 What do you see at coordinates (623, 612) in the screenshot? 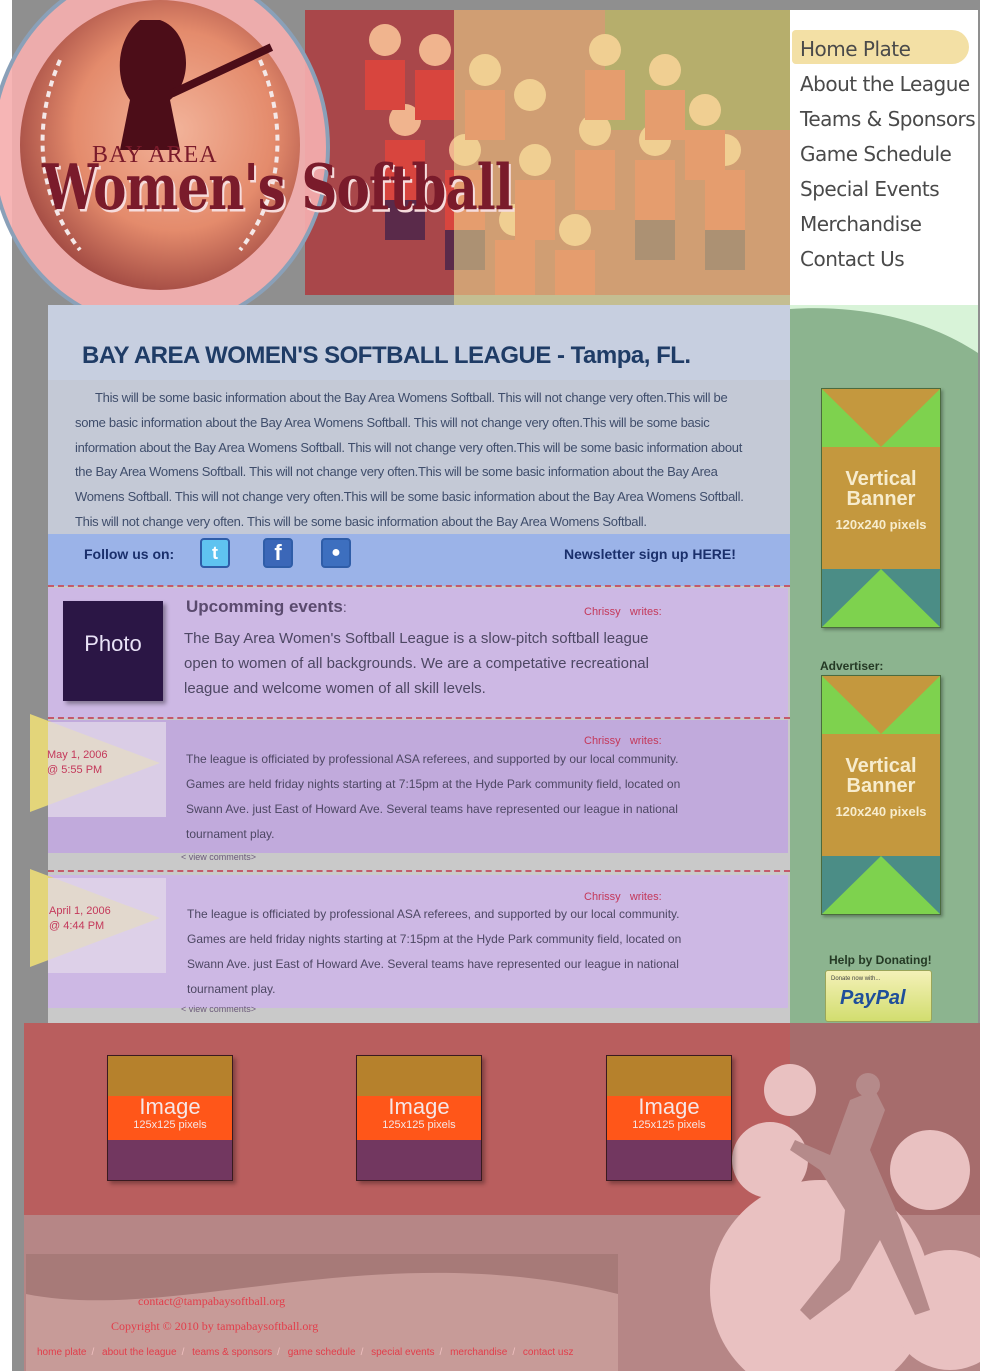
I see `event-author-line: Chrissy writes:` at bounding box center [623, 612].